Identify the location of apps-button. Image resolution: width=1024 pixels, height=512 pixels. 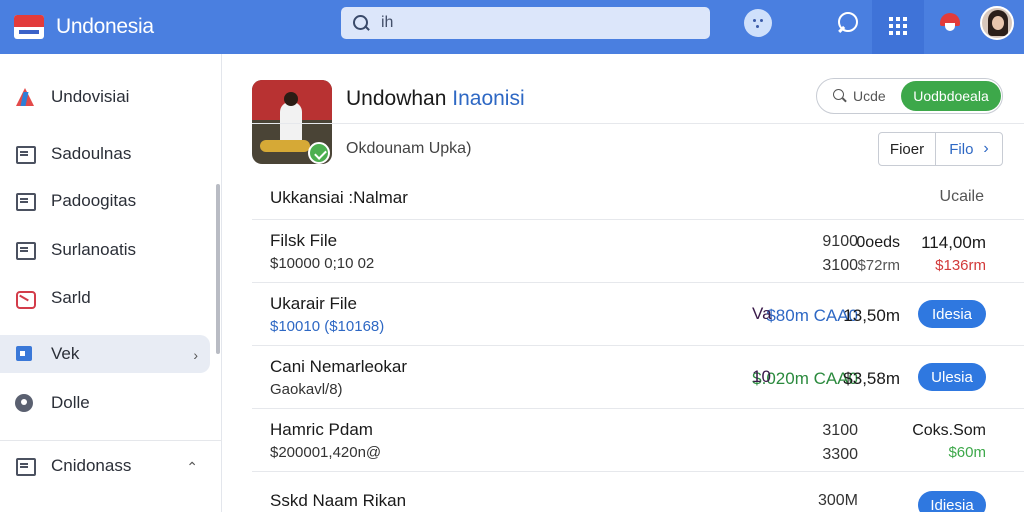
(898, 27).